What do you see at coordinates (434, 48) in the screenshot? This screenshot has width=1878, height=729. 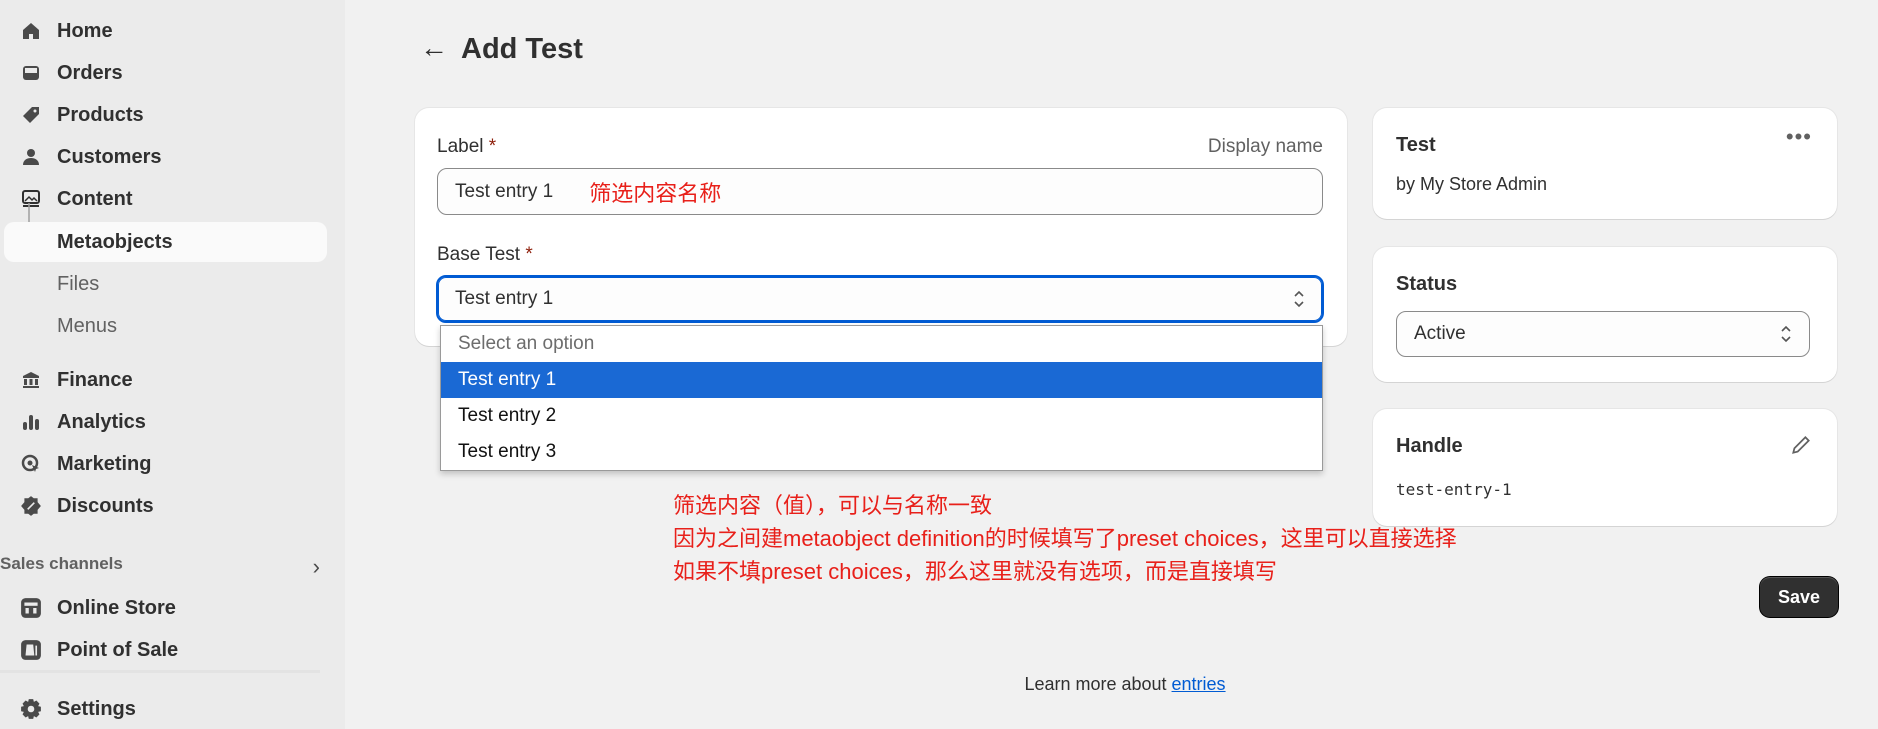 I see `back-arrow-icon: ←` at bounding box center [434, 48].